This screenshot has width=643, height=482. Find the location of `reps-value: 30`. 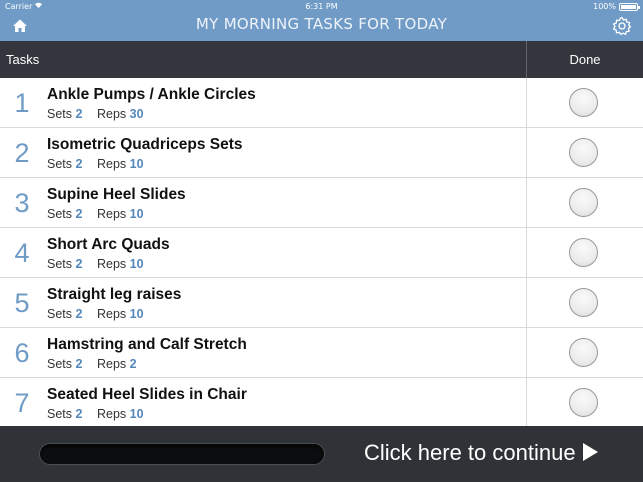

reps-value: 30 is located at coordinates (136, 114).